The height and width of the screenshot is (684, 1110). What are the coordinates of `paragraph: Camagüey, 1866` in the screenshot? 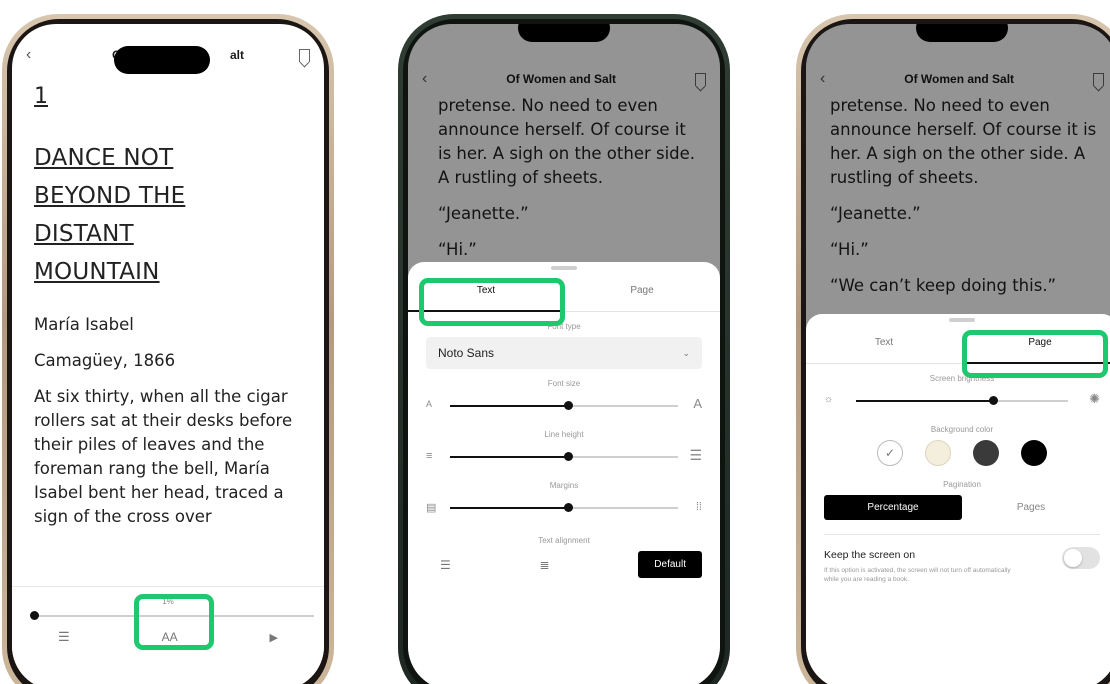 It's located at (105, 360).